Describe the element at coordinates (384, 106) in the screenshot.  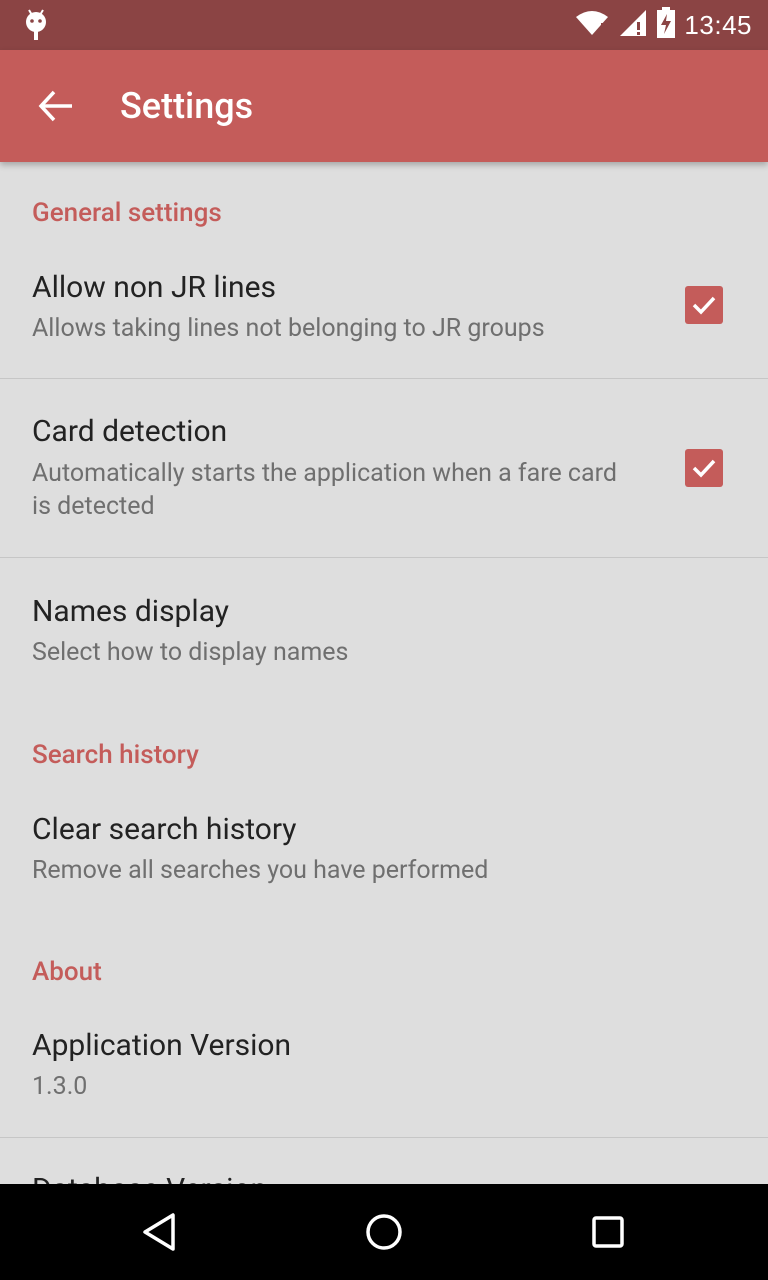
I see `app-bar: Settings` at that location.